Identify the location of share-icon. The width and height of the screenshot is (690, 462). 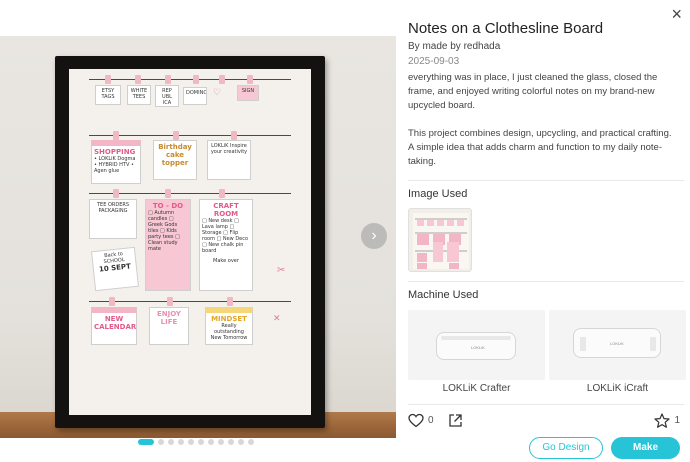
(455, 420).